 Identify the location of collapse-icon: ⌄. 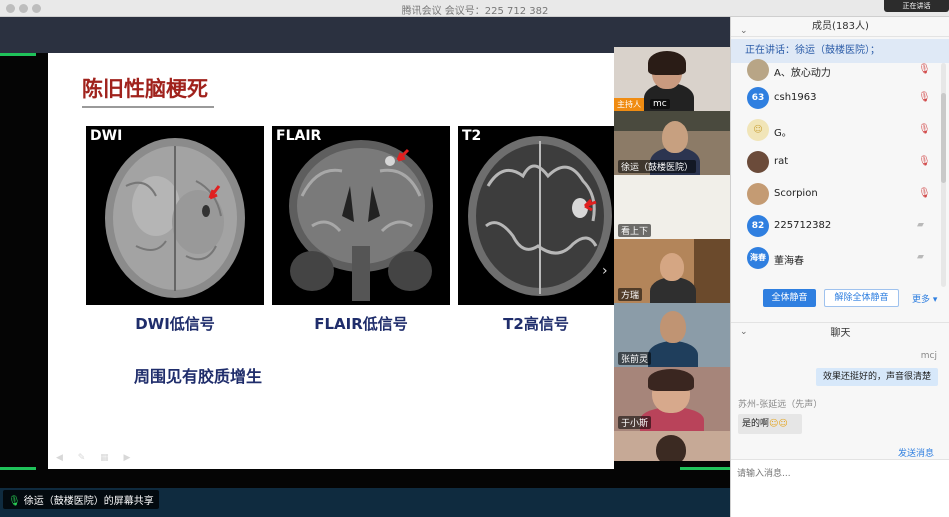
(744, 31).